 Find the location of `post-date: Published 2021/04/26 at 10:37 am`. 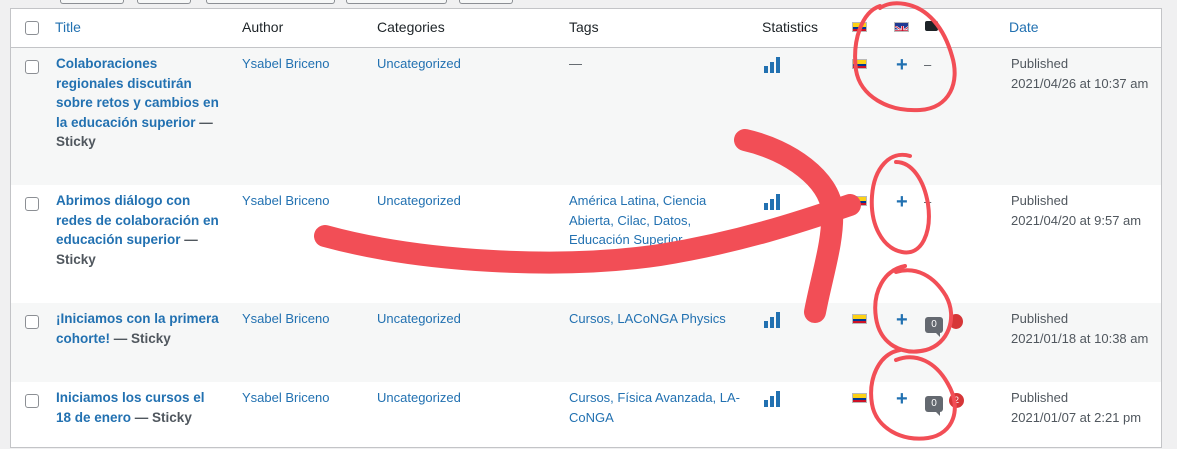

post-date: Published 2021/04/26 at 10:37 am is located at coordinates (1080, 73).